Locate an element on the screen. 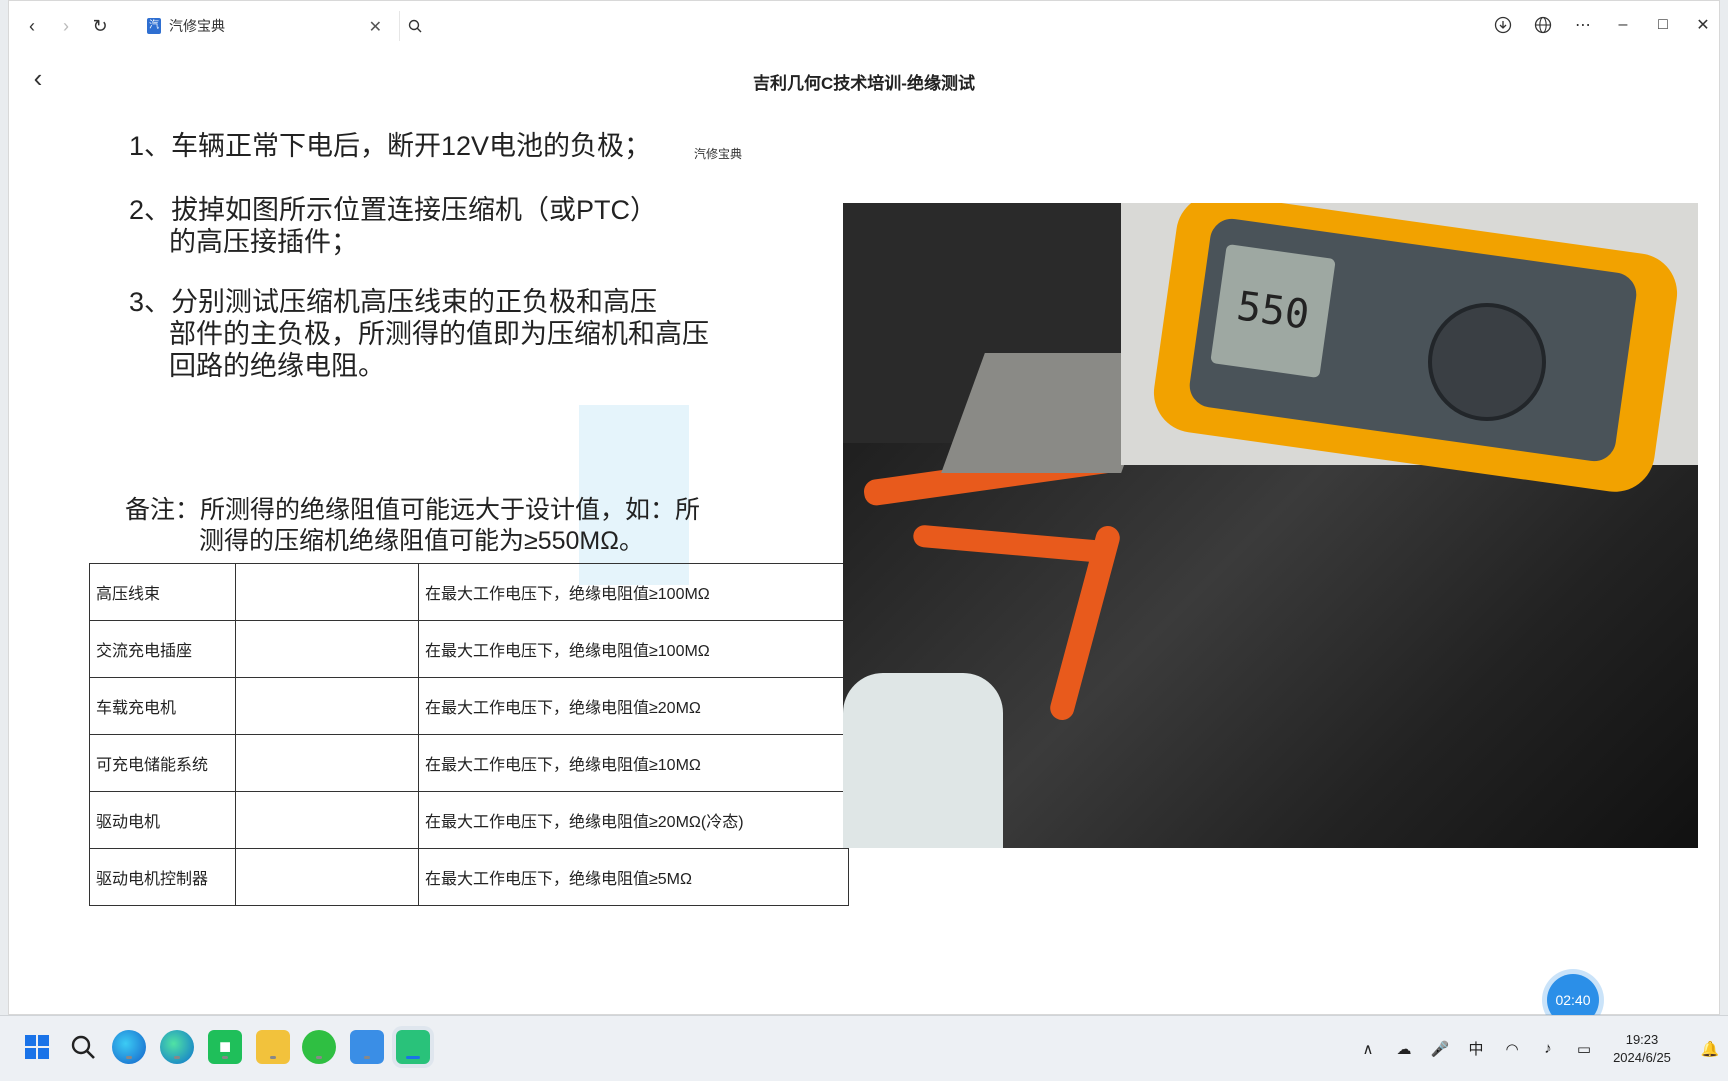  step-3: 3、分别测试压缩机高压线束的正负极和高压 is located at coordinates (393, 302).